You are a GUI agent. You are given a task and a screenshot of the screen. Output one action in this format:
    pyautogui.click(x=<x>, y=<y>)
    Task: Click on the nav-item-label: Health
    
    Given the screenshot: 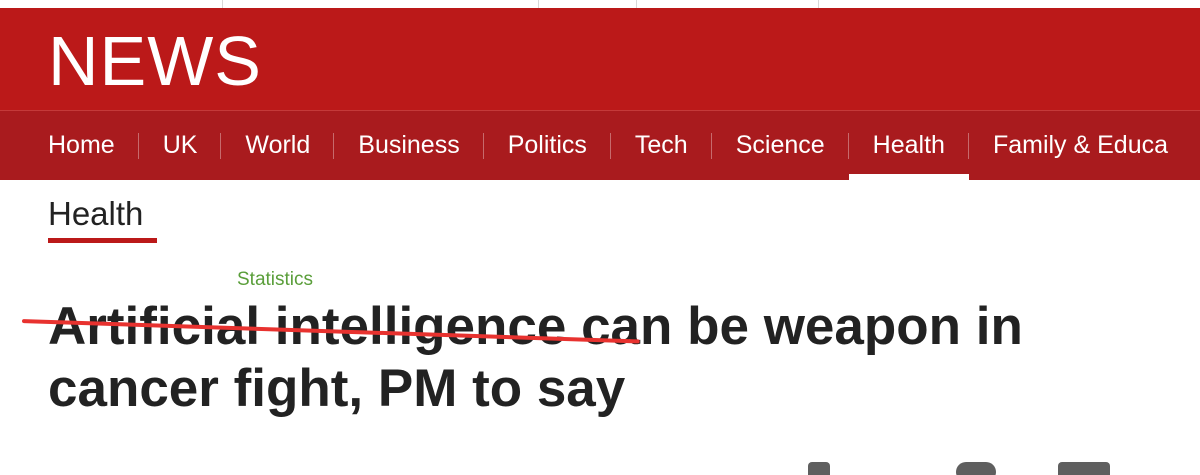 What is the action you would take?
    pyautogui.click(x=908, y=145)
    